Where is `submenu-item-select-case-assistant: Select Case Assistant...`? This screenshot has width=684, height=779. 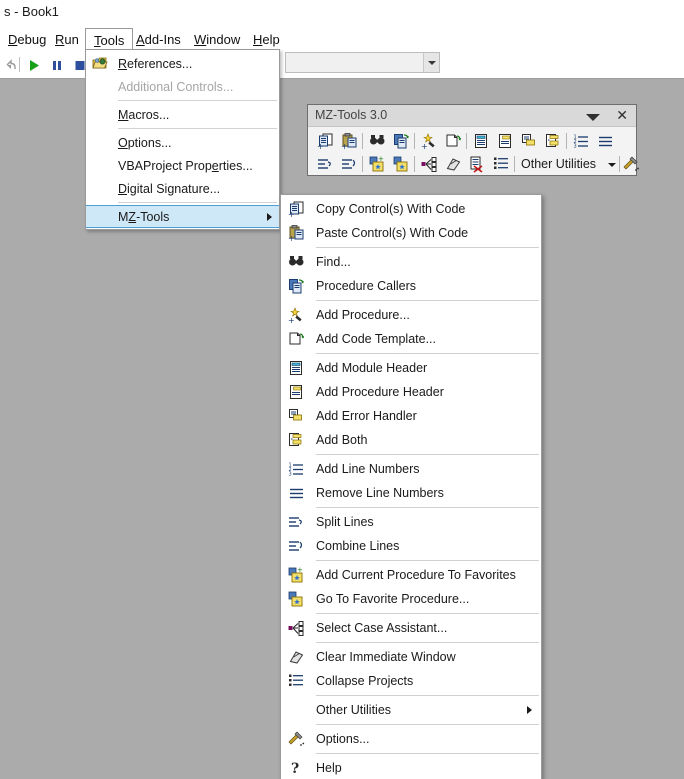
submenu-item-select-case-assistant: Select Case Assistant... is located at coordinates (411, 628).